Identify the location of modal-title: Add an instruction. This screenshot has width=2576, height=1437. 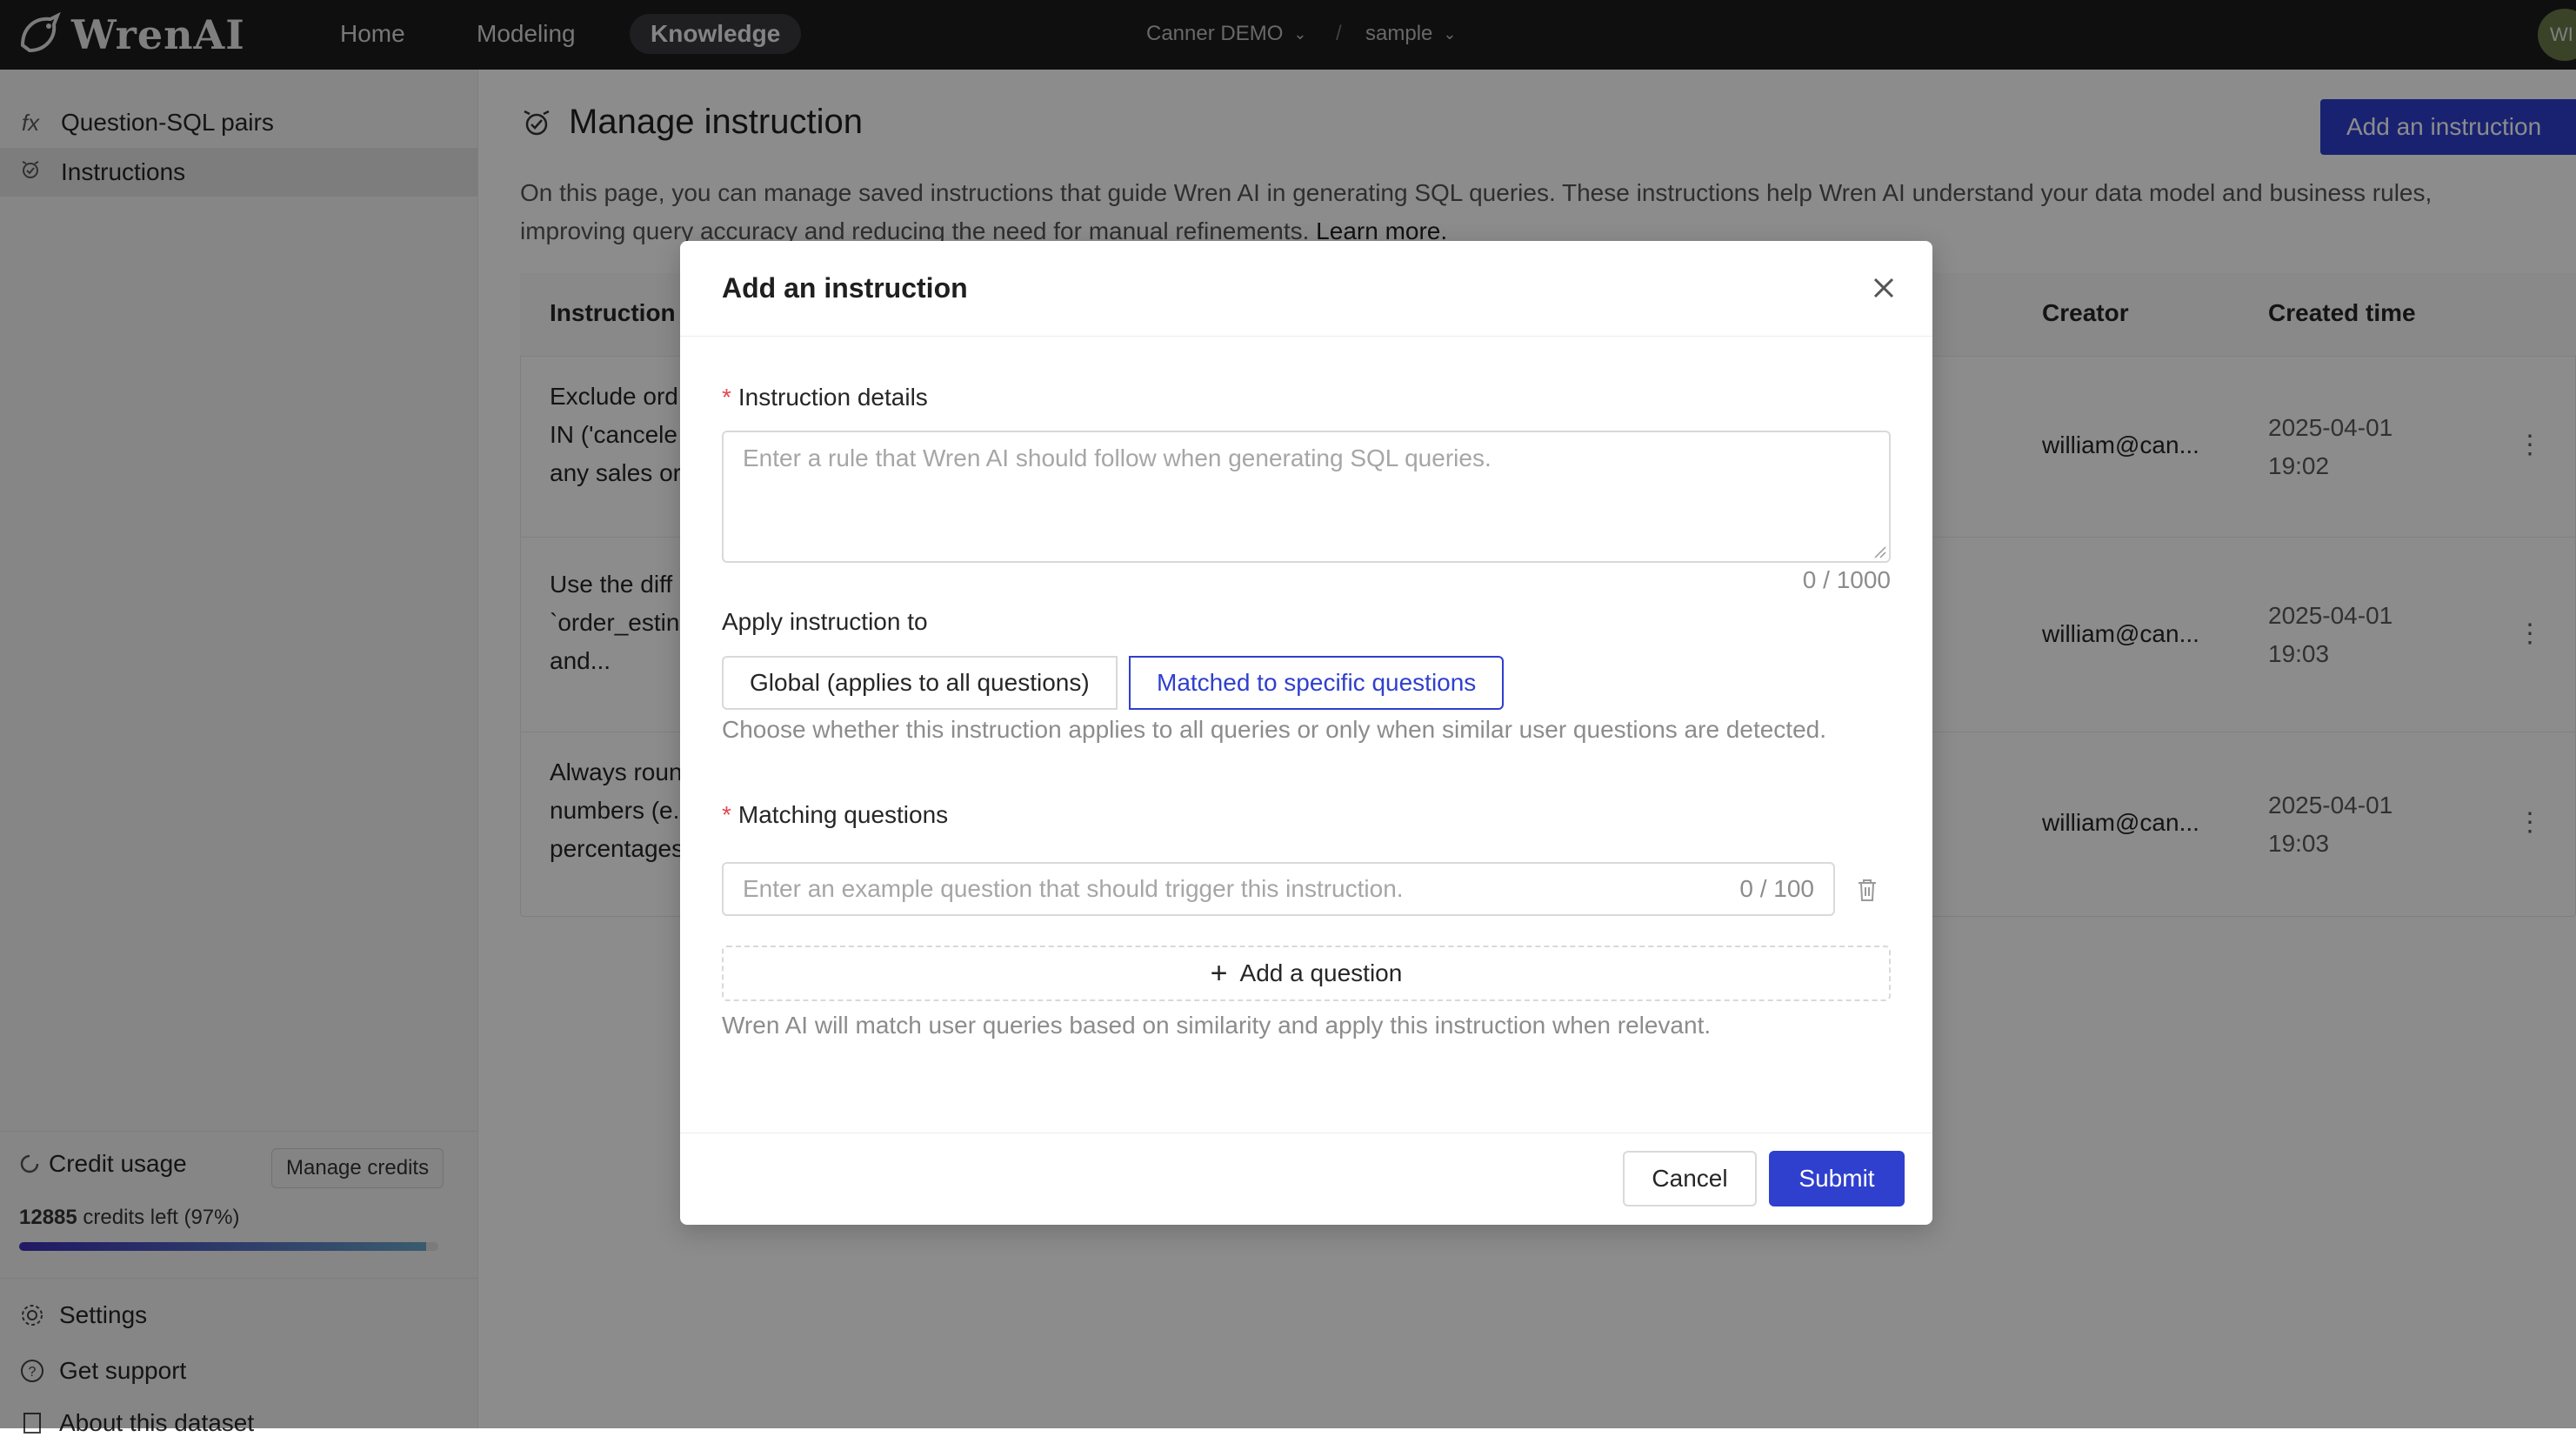
(845, 288).